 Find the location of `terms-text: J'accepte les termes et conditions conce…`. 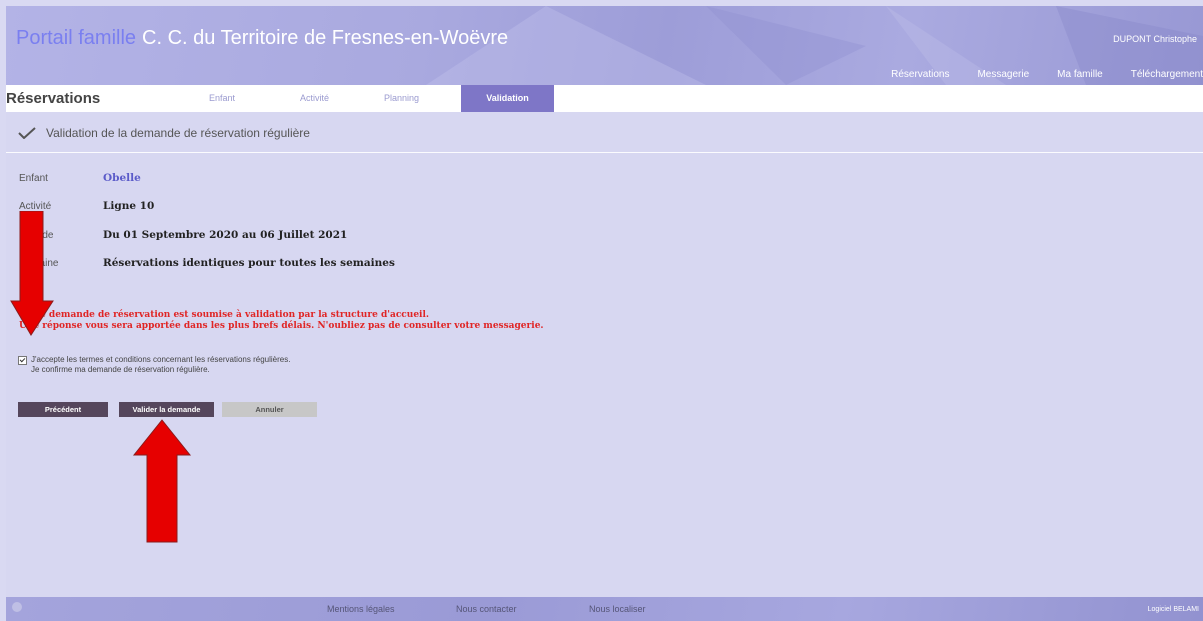

terms-text: J'accepte les termes et conditions conce… is located at coordinates (160, 365).